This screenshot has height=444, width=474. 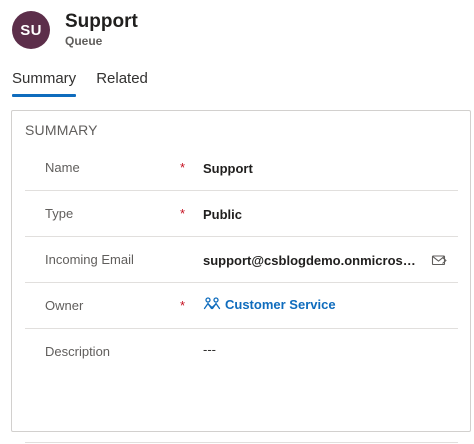 What do you see at coordinates (61, 130) in the screenshot?
I see `section-title: SUMMARY` at bounding box center [61, 130].